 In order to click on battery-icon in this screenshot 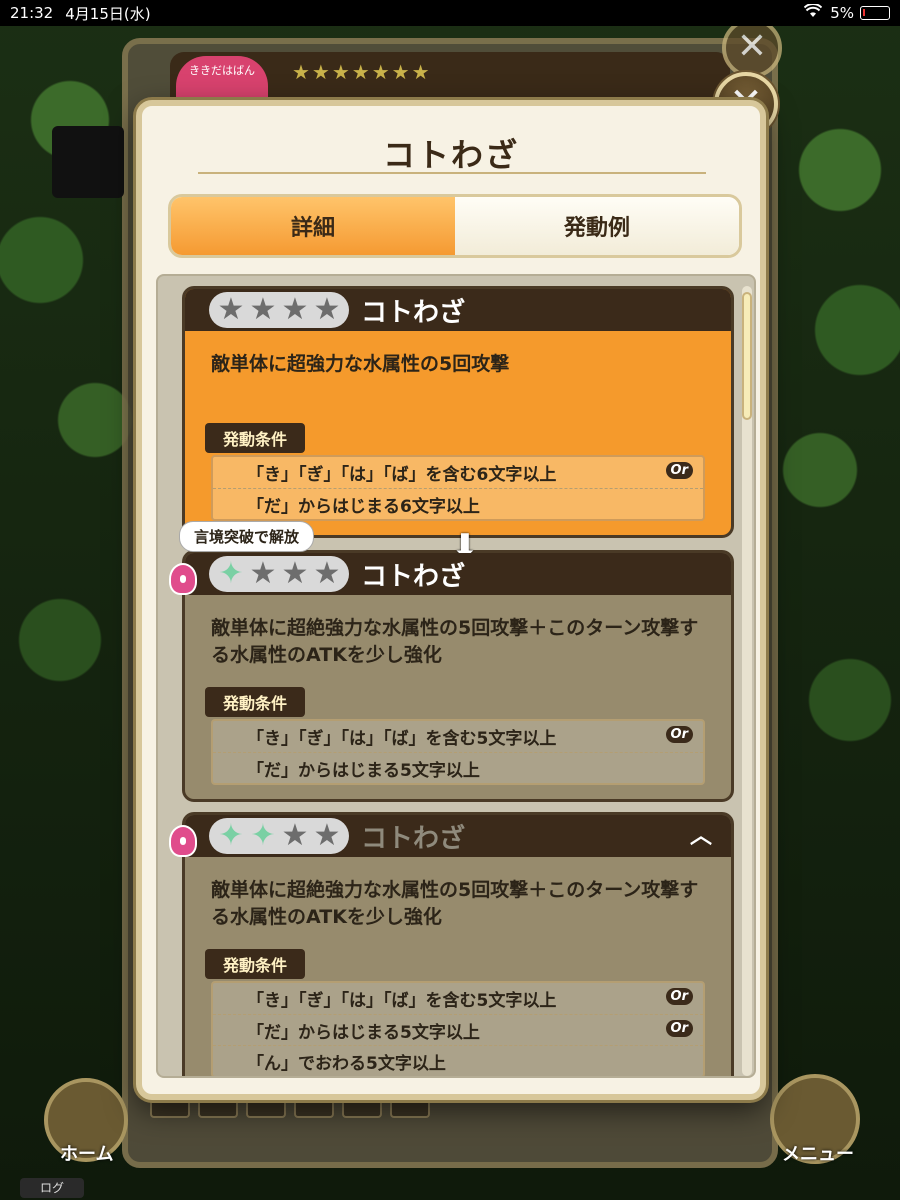, I will do `click(875, 13)`.